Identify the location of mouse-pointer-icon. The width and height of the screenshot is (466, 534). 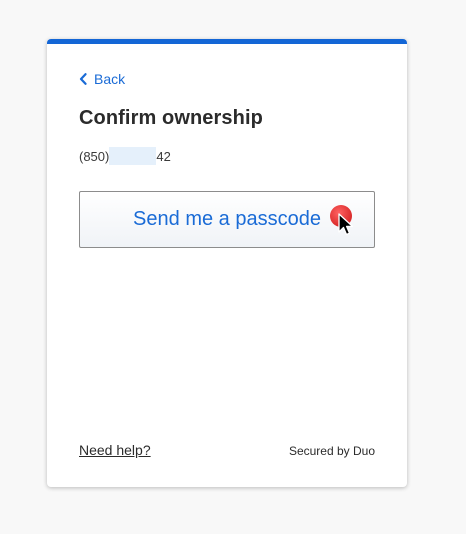
(346, 224).